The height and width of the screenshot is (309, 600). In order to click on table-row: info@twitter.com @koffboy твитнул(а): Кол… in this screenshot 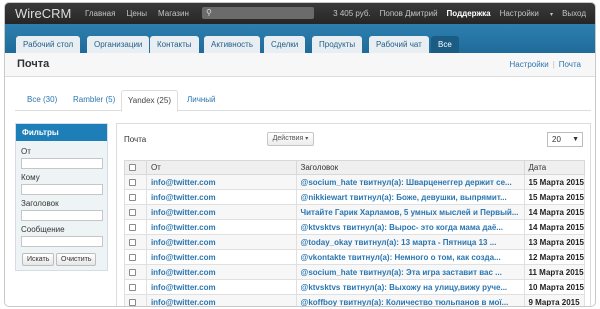, I will do `click(354, 300)`.